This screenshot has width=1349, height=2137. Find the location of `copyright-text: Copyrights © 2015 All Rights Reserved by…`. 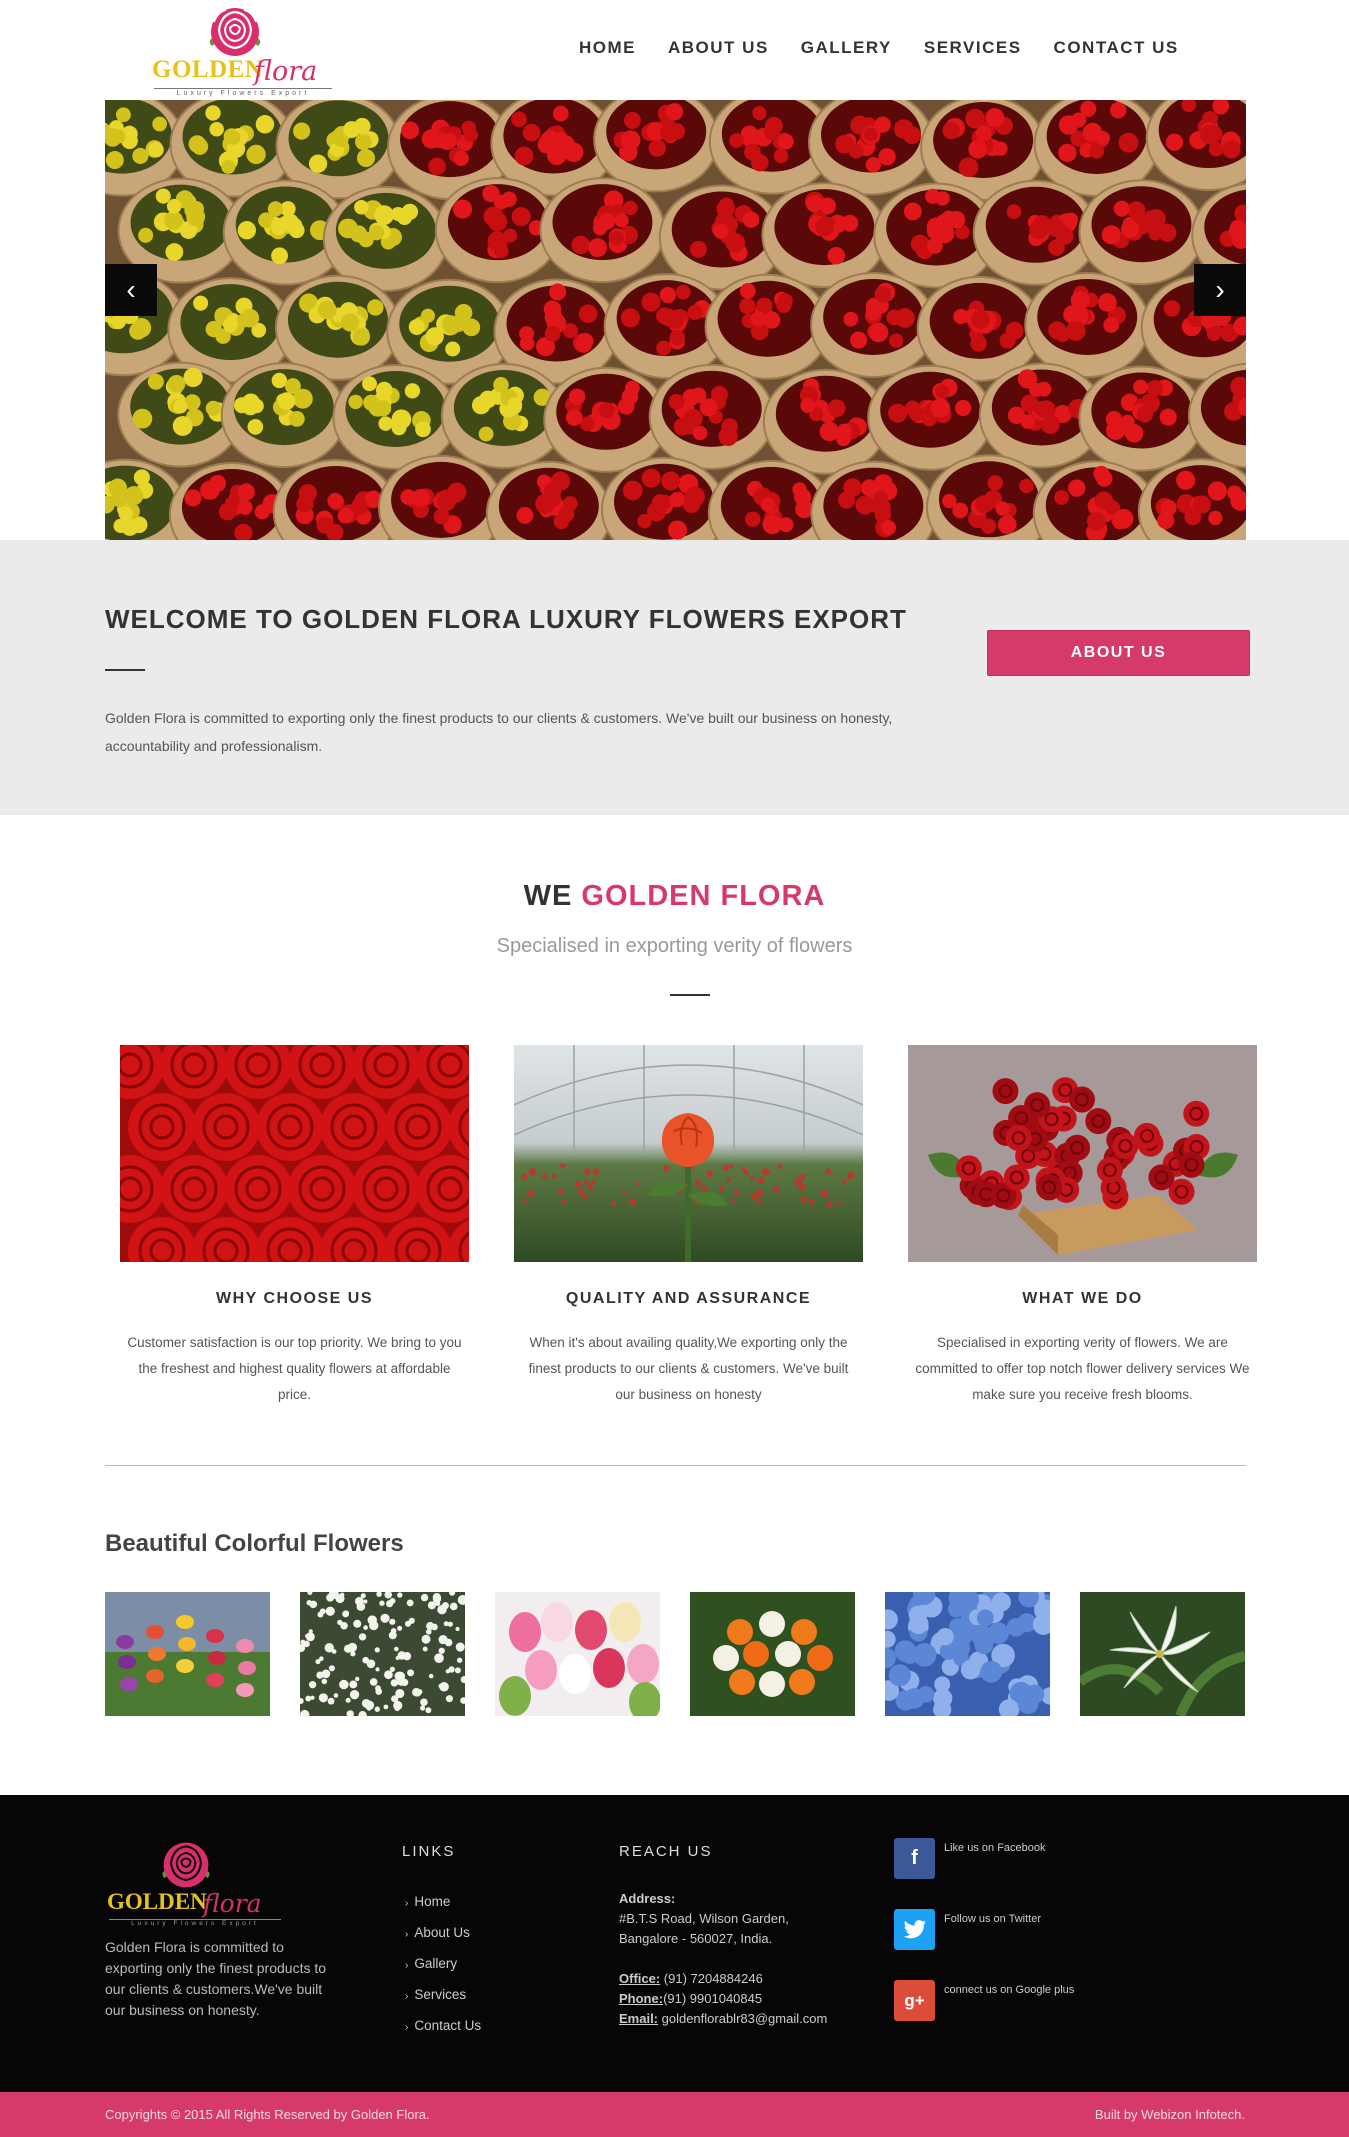

copyright-text: Copyrights © 2015 All Rights Reserved by… is located at coordinates (267, 2114).